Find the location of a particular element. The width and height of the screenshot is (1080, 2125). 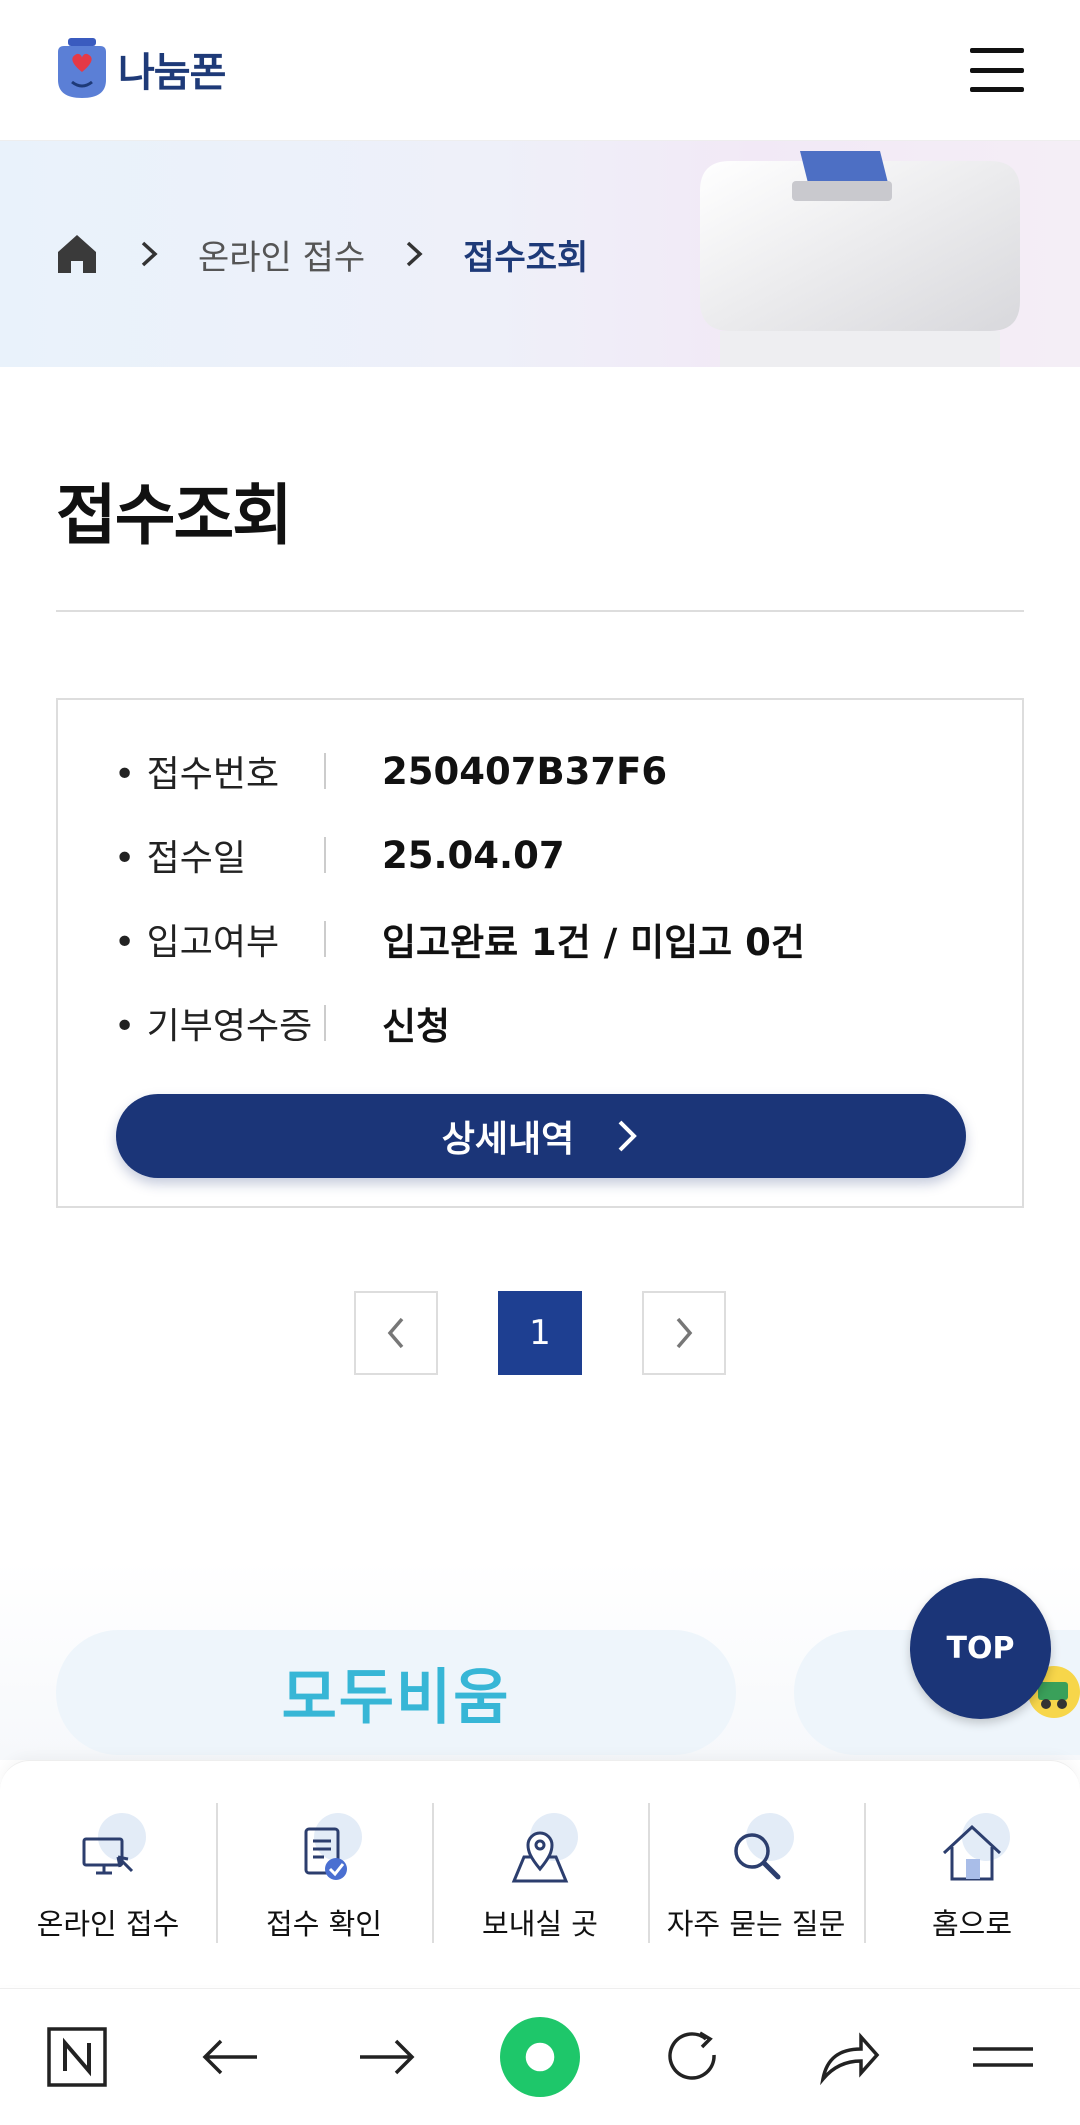

quick-nav-label: 보내실 곳 is located at coordinates (540, 1924).